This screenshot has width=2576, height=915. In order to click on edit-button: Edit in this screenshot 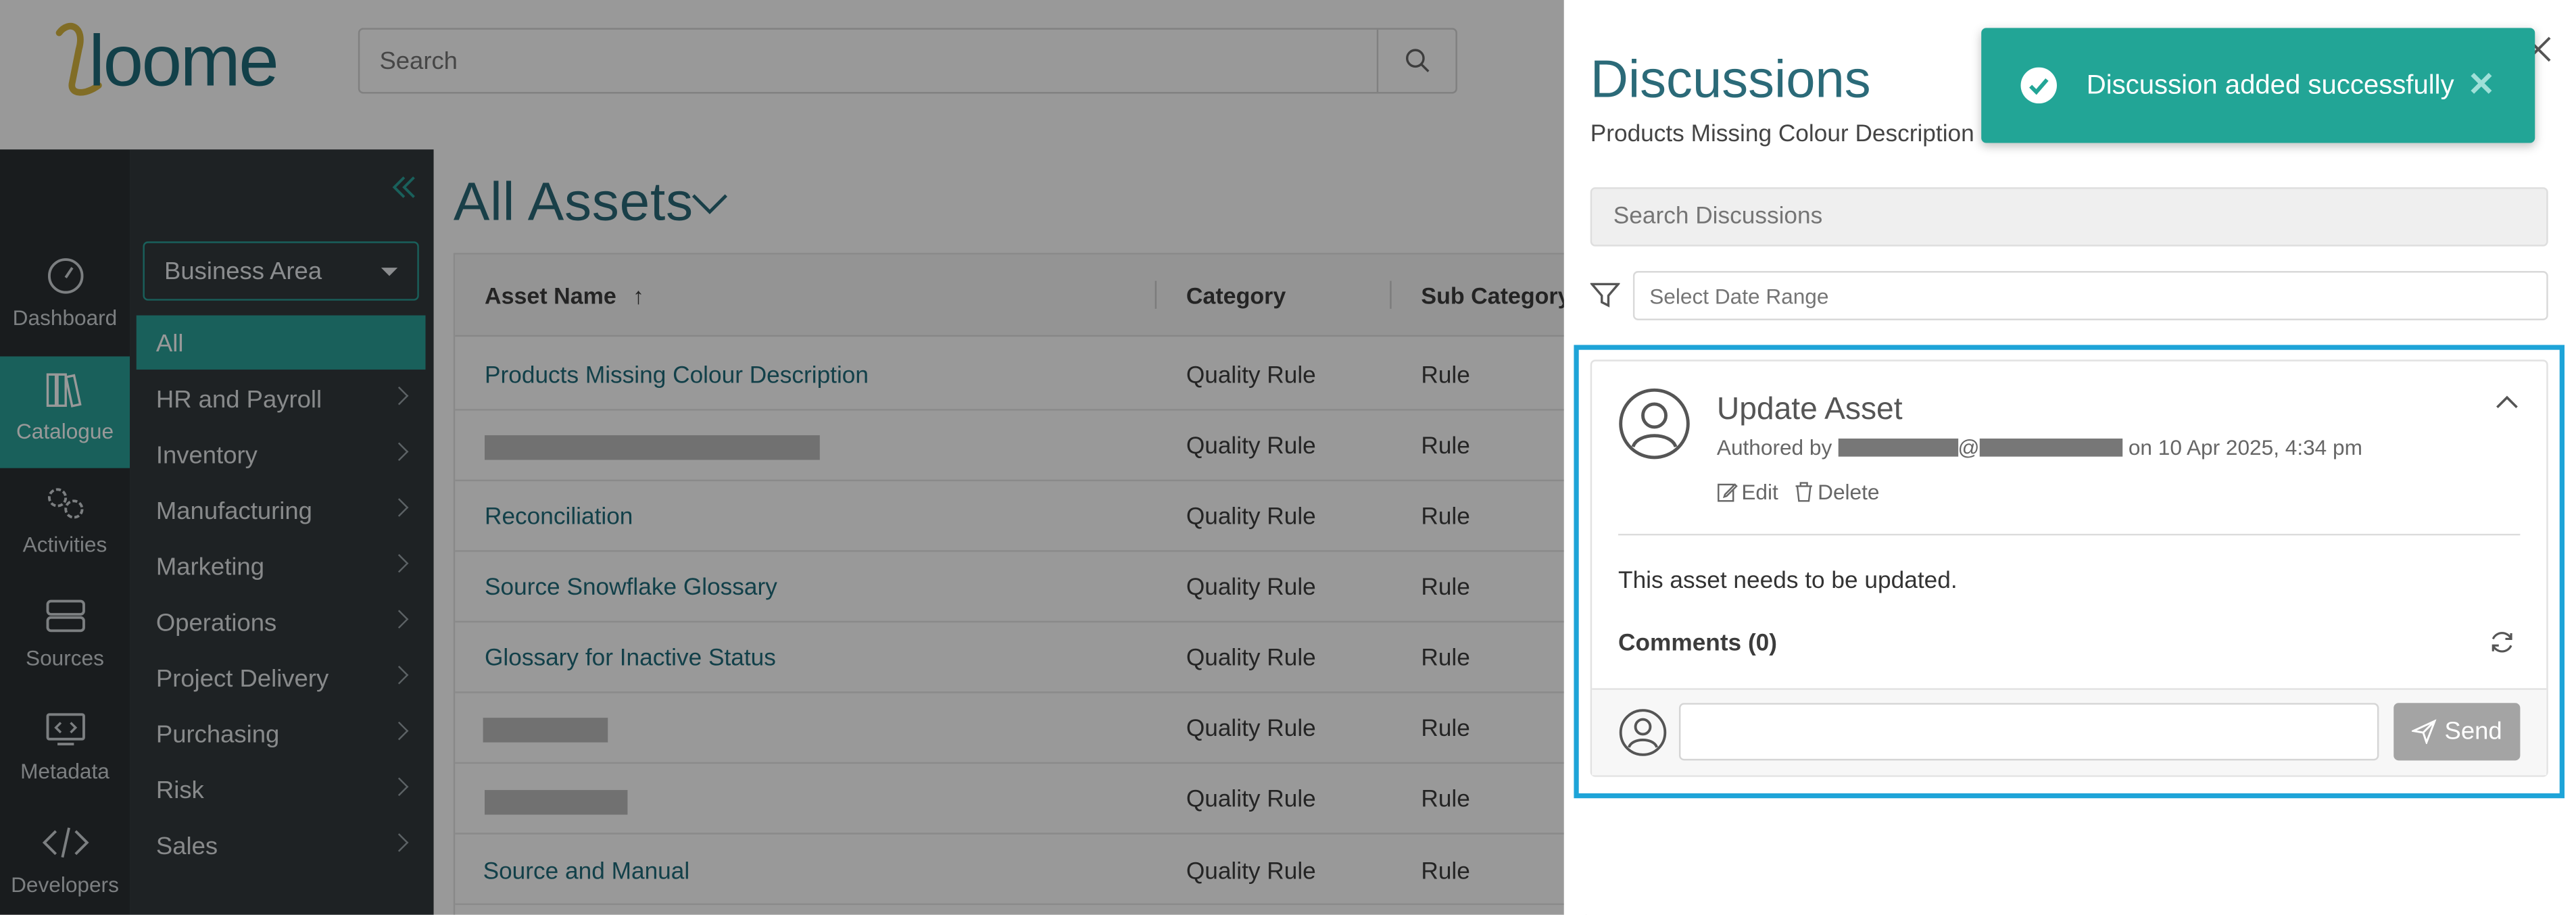, I will do `click(1747, 492)`.